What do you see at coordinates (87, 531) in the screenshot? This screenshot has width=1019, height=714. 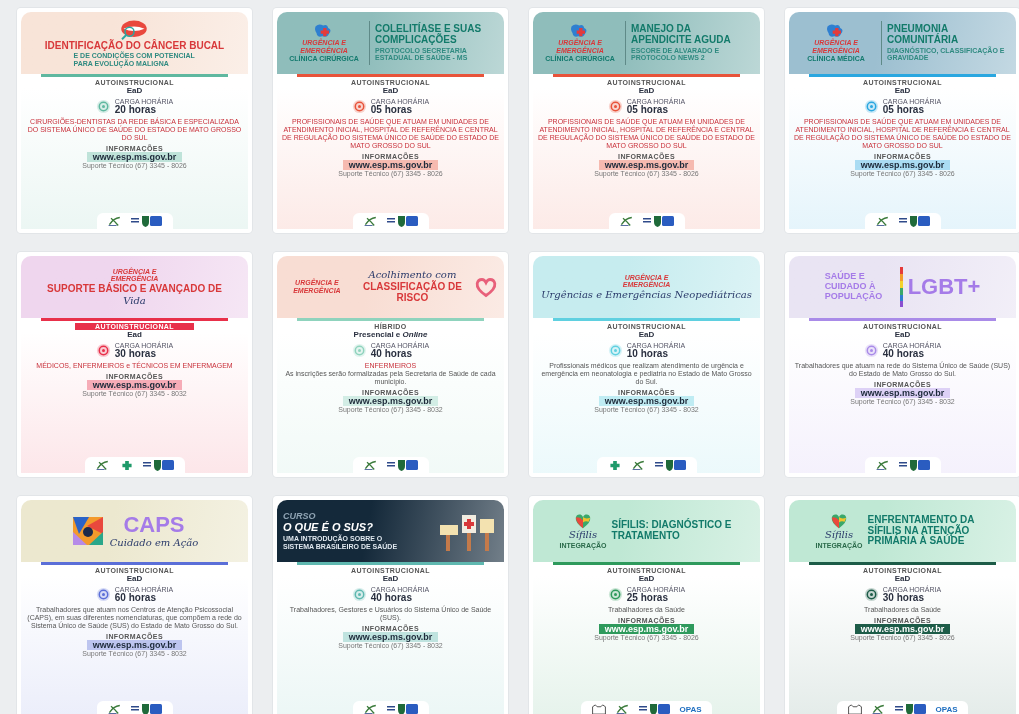 I see `abstract-art-icon` at bounding box center [87, 531].